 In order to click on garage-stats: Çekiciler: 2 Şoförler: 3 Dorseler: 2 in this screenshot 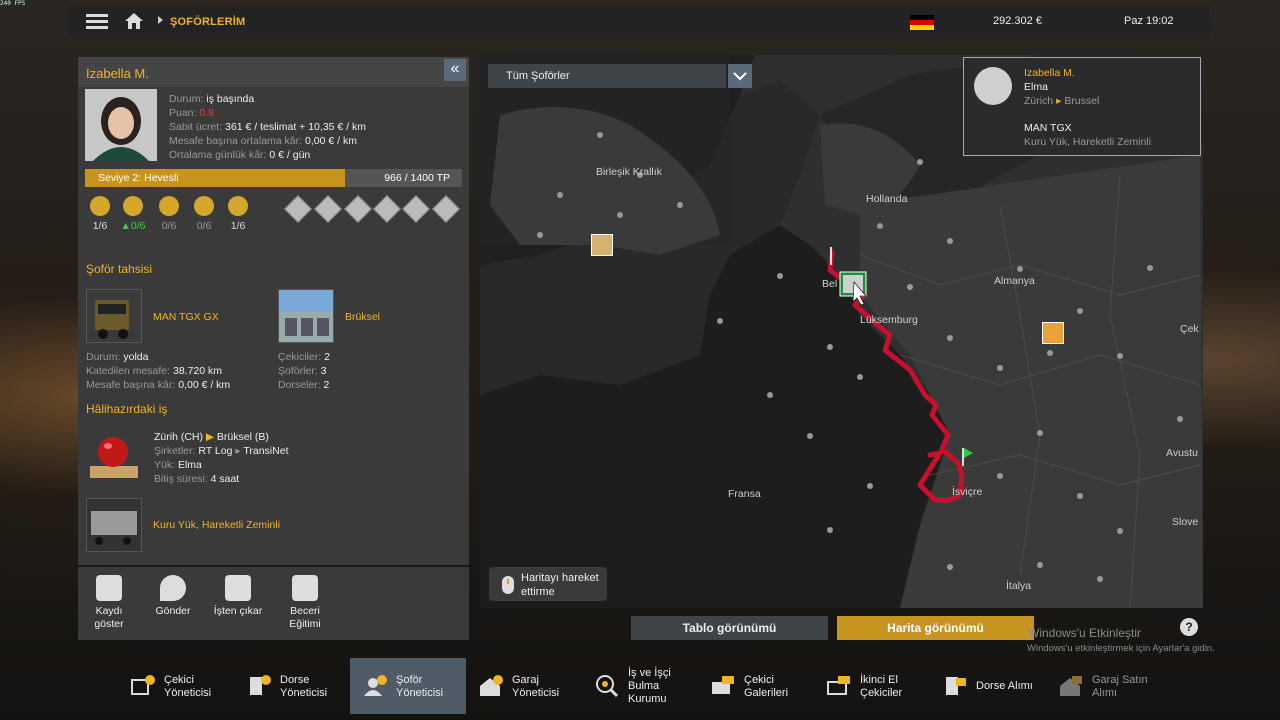, I will do `click(304, 371)`.